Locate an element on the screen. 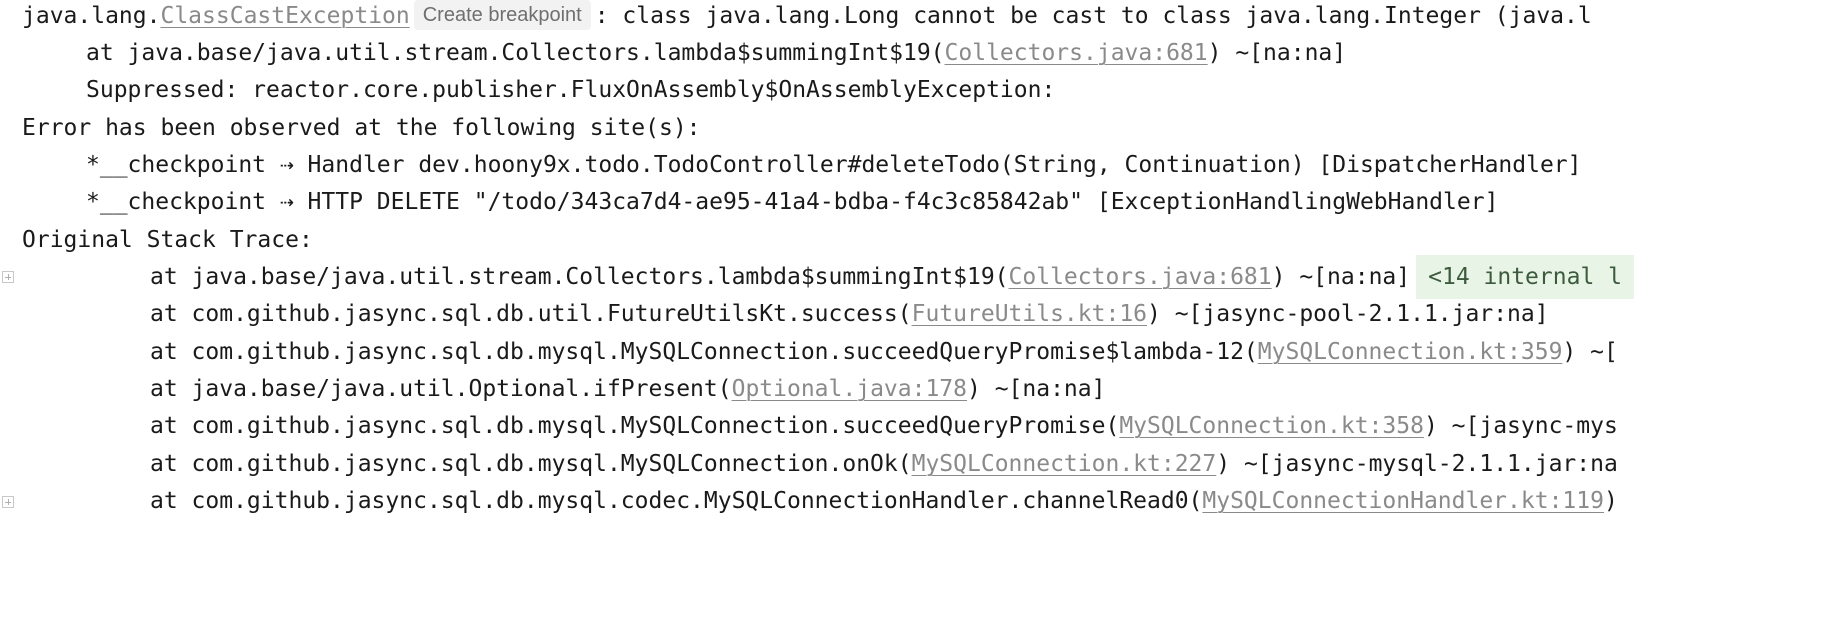  source-link: FutureUtils.kt:16 is located at coordinates (1029, 314).